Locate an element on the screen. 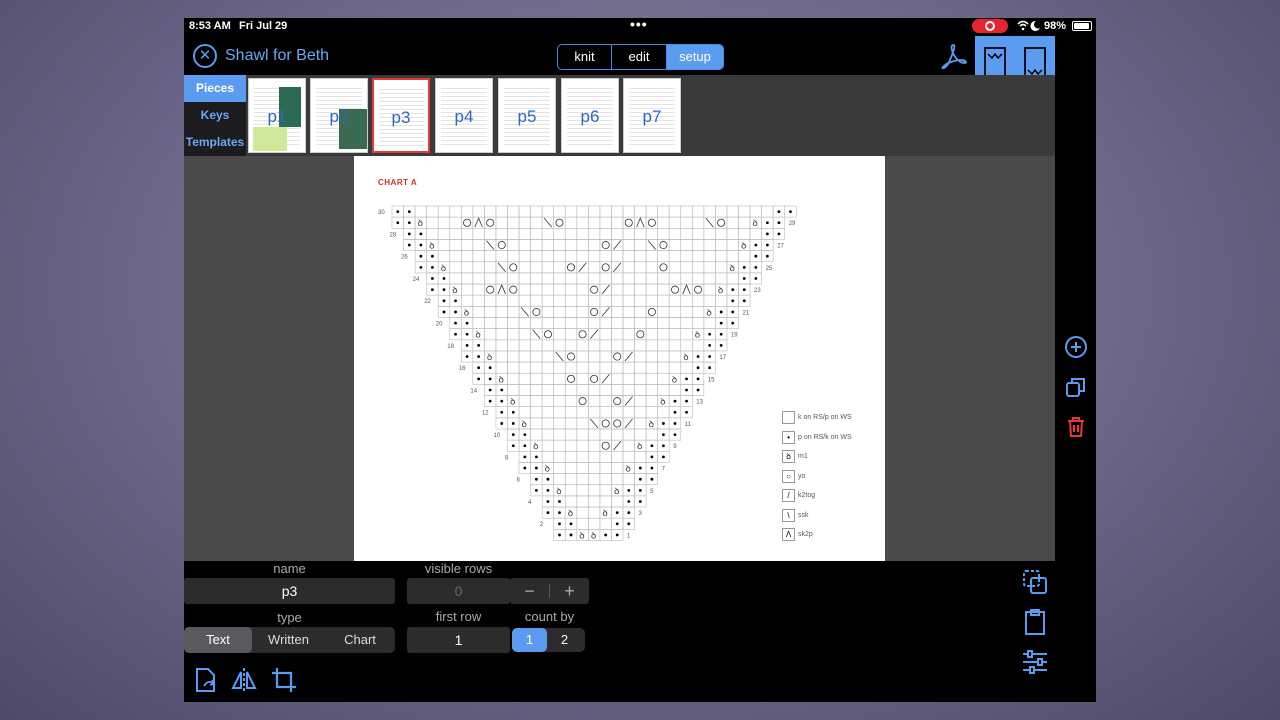 The image size is (1280, 720). row-number: 29 is located at coordinates (792, 224).